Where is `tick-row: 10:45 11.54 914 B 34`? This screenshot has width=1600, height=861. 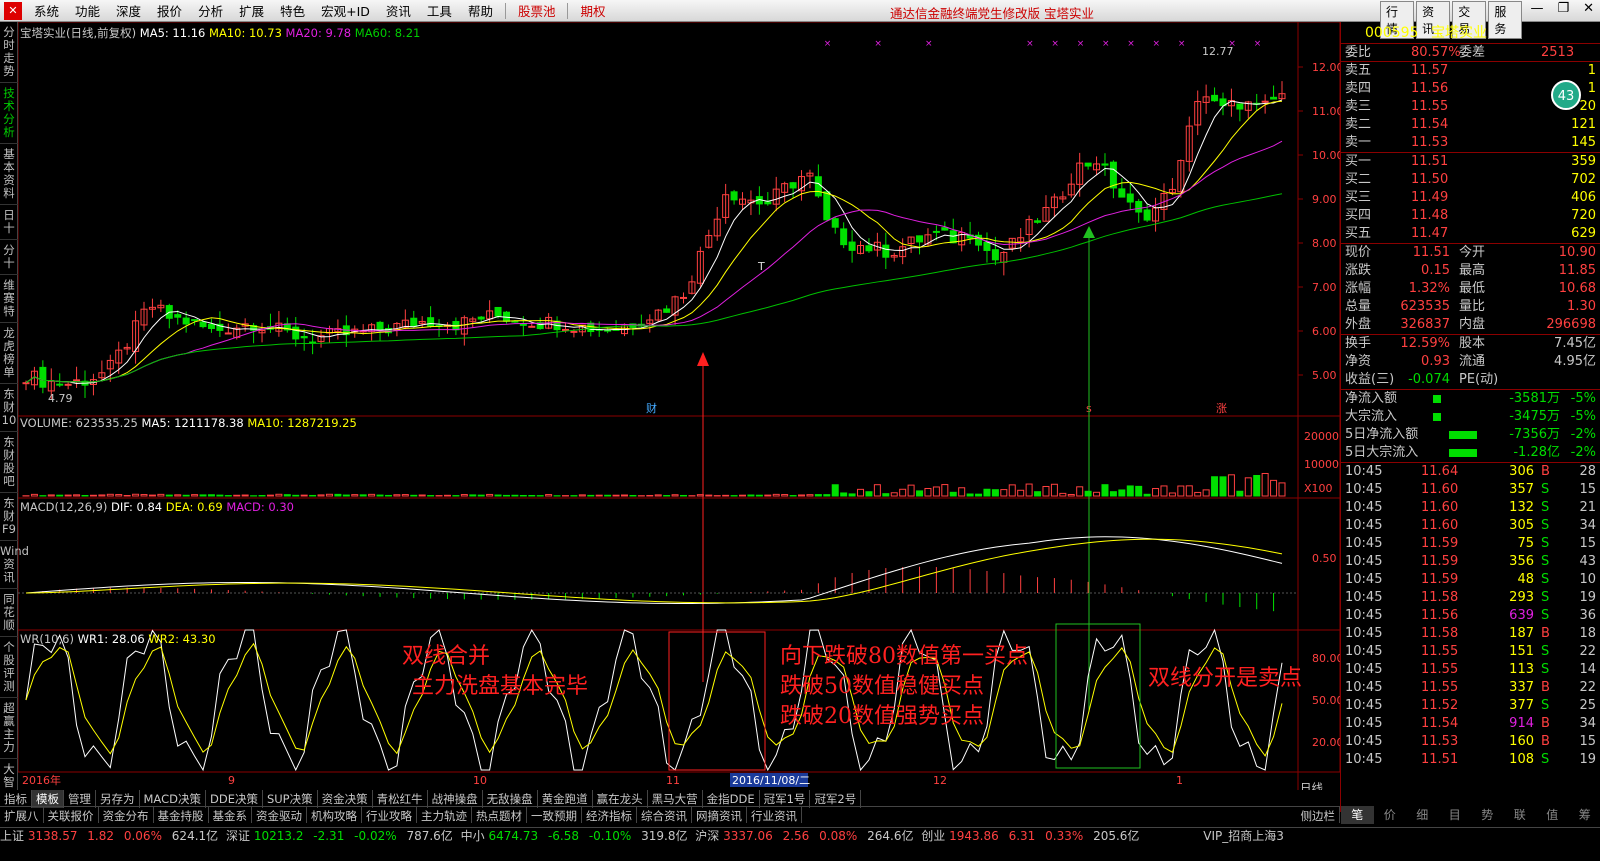 tick-row: 10:45 11.54 914 B 34 is located at coordinates (1470, 724).